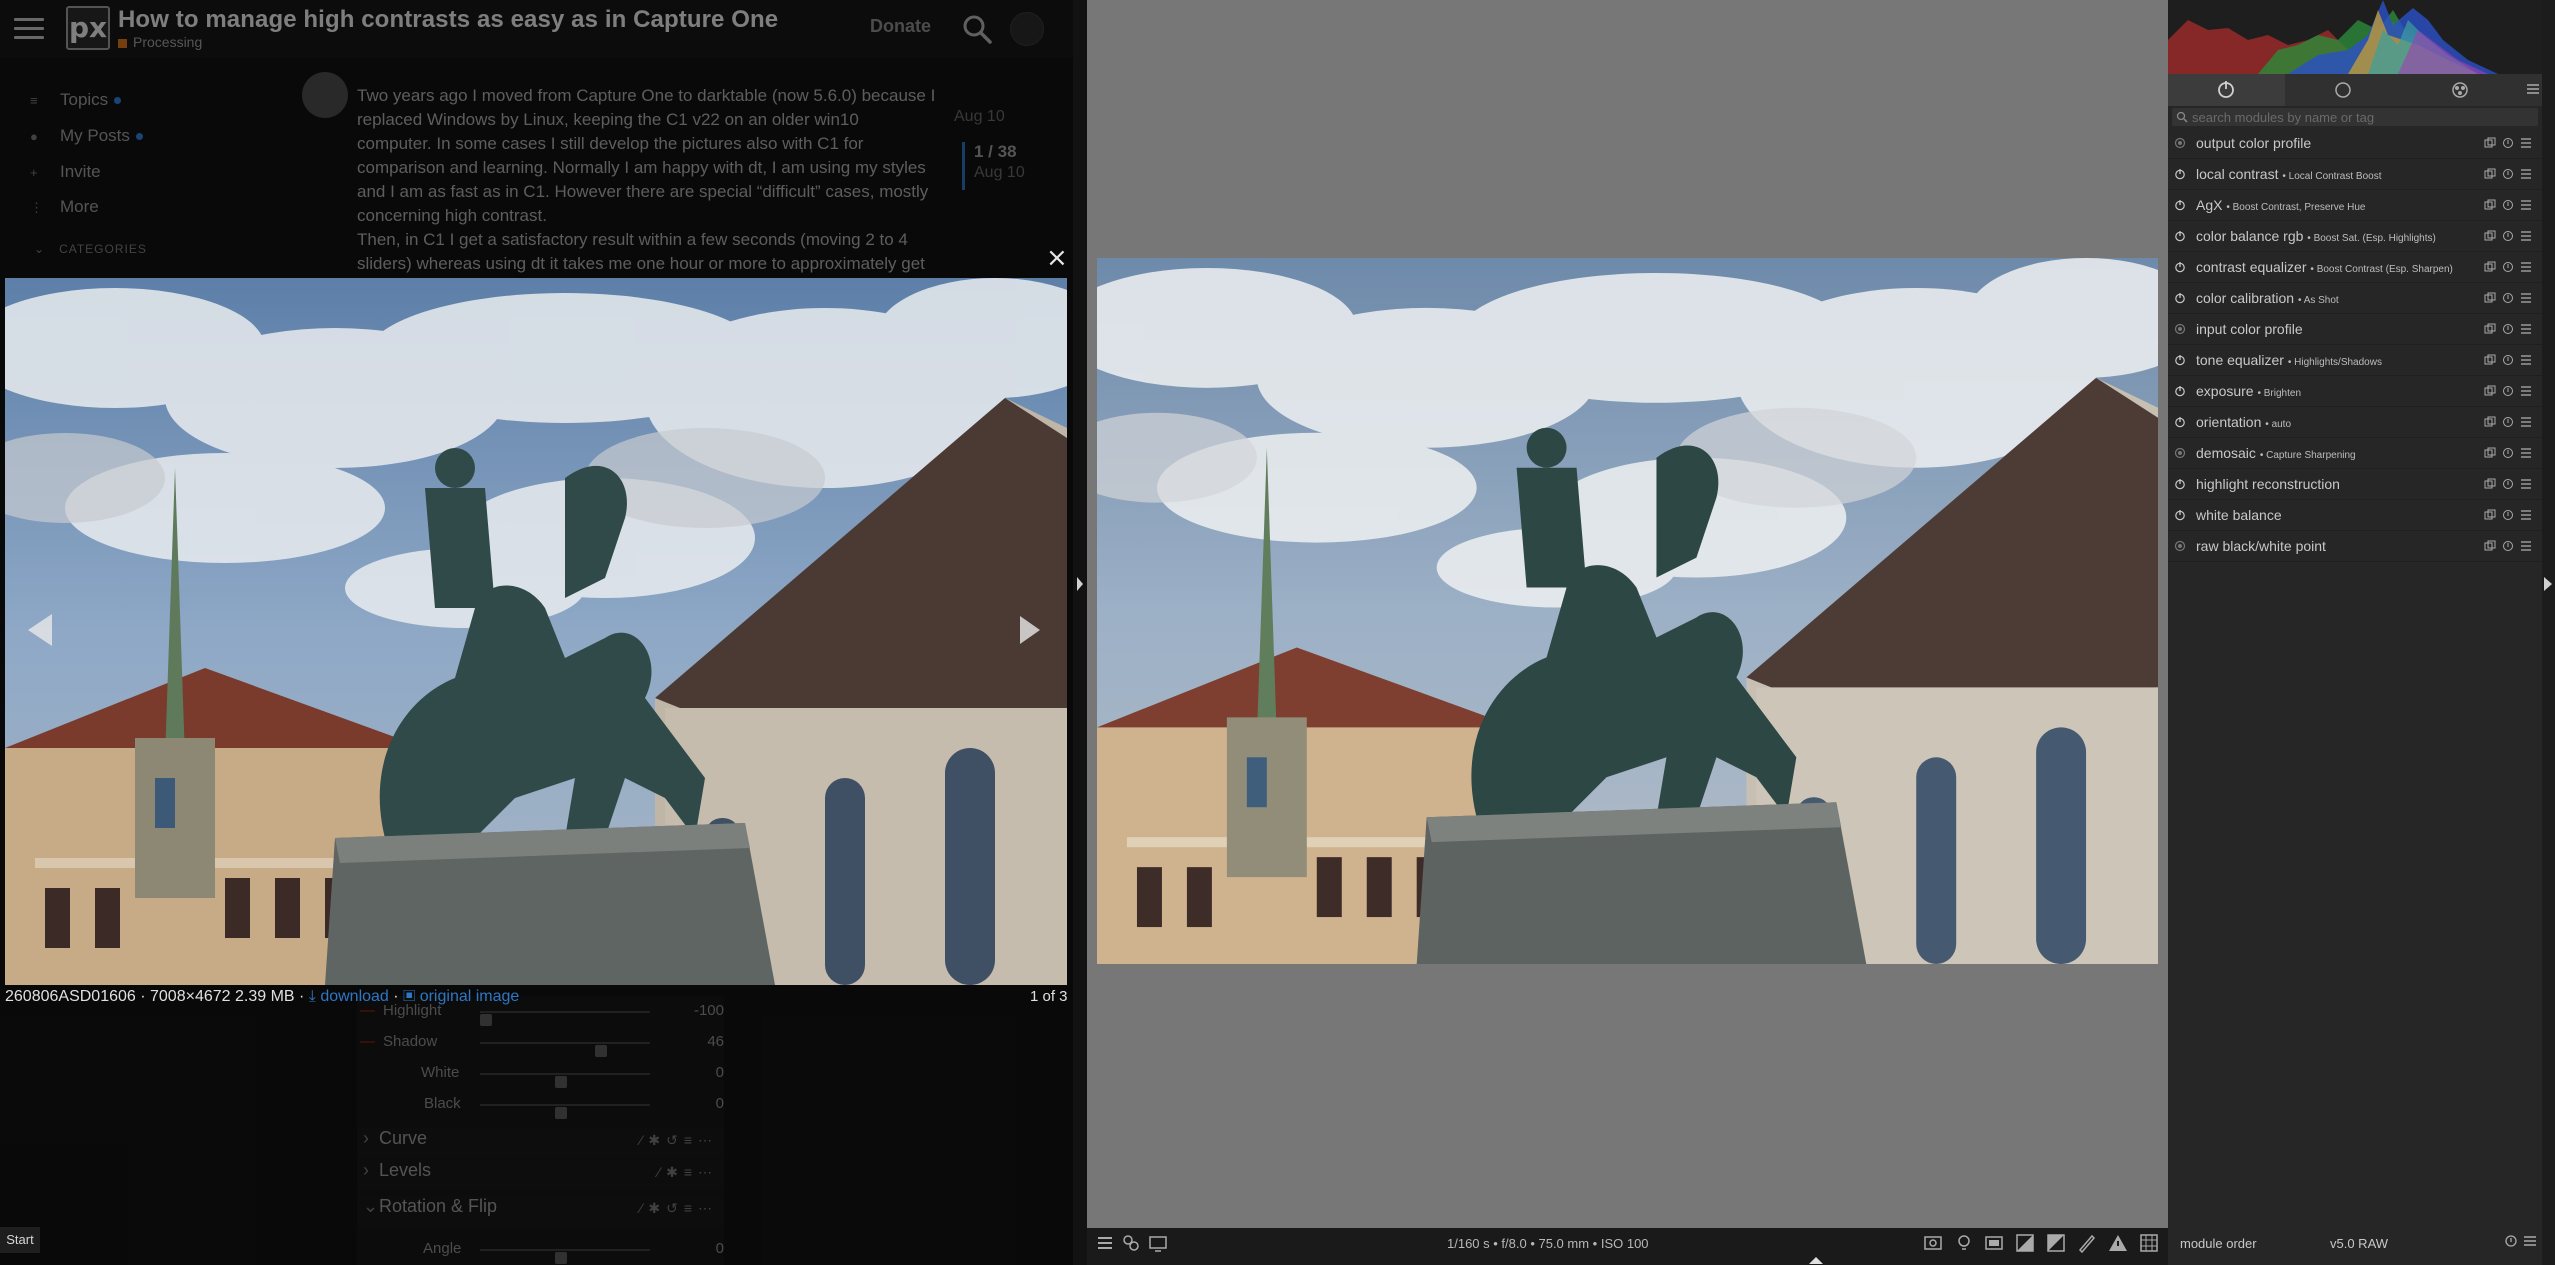 Image resolution: width=2555 pixels, height=1265 pixels. What do you see at coordinates (349, 996) in the screenshot?
I see `download-link: ⤓ download` at bounding box center [349, 996].